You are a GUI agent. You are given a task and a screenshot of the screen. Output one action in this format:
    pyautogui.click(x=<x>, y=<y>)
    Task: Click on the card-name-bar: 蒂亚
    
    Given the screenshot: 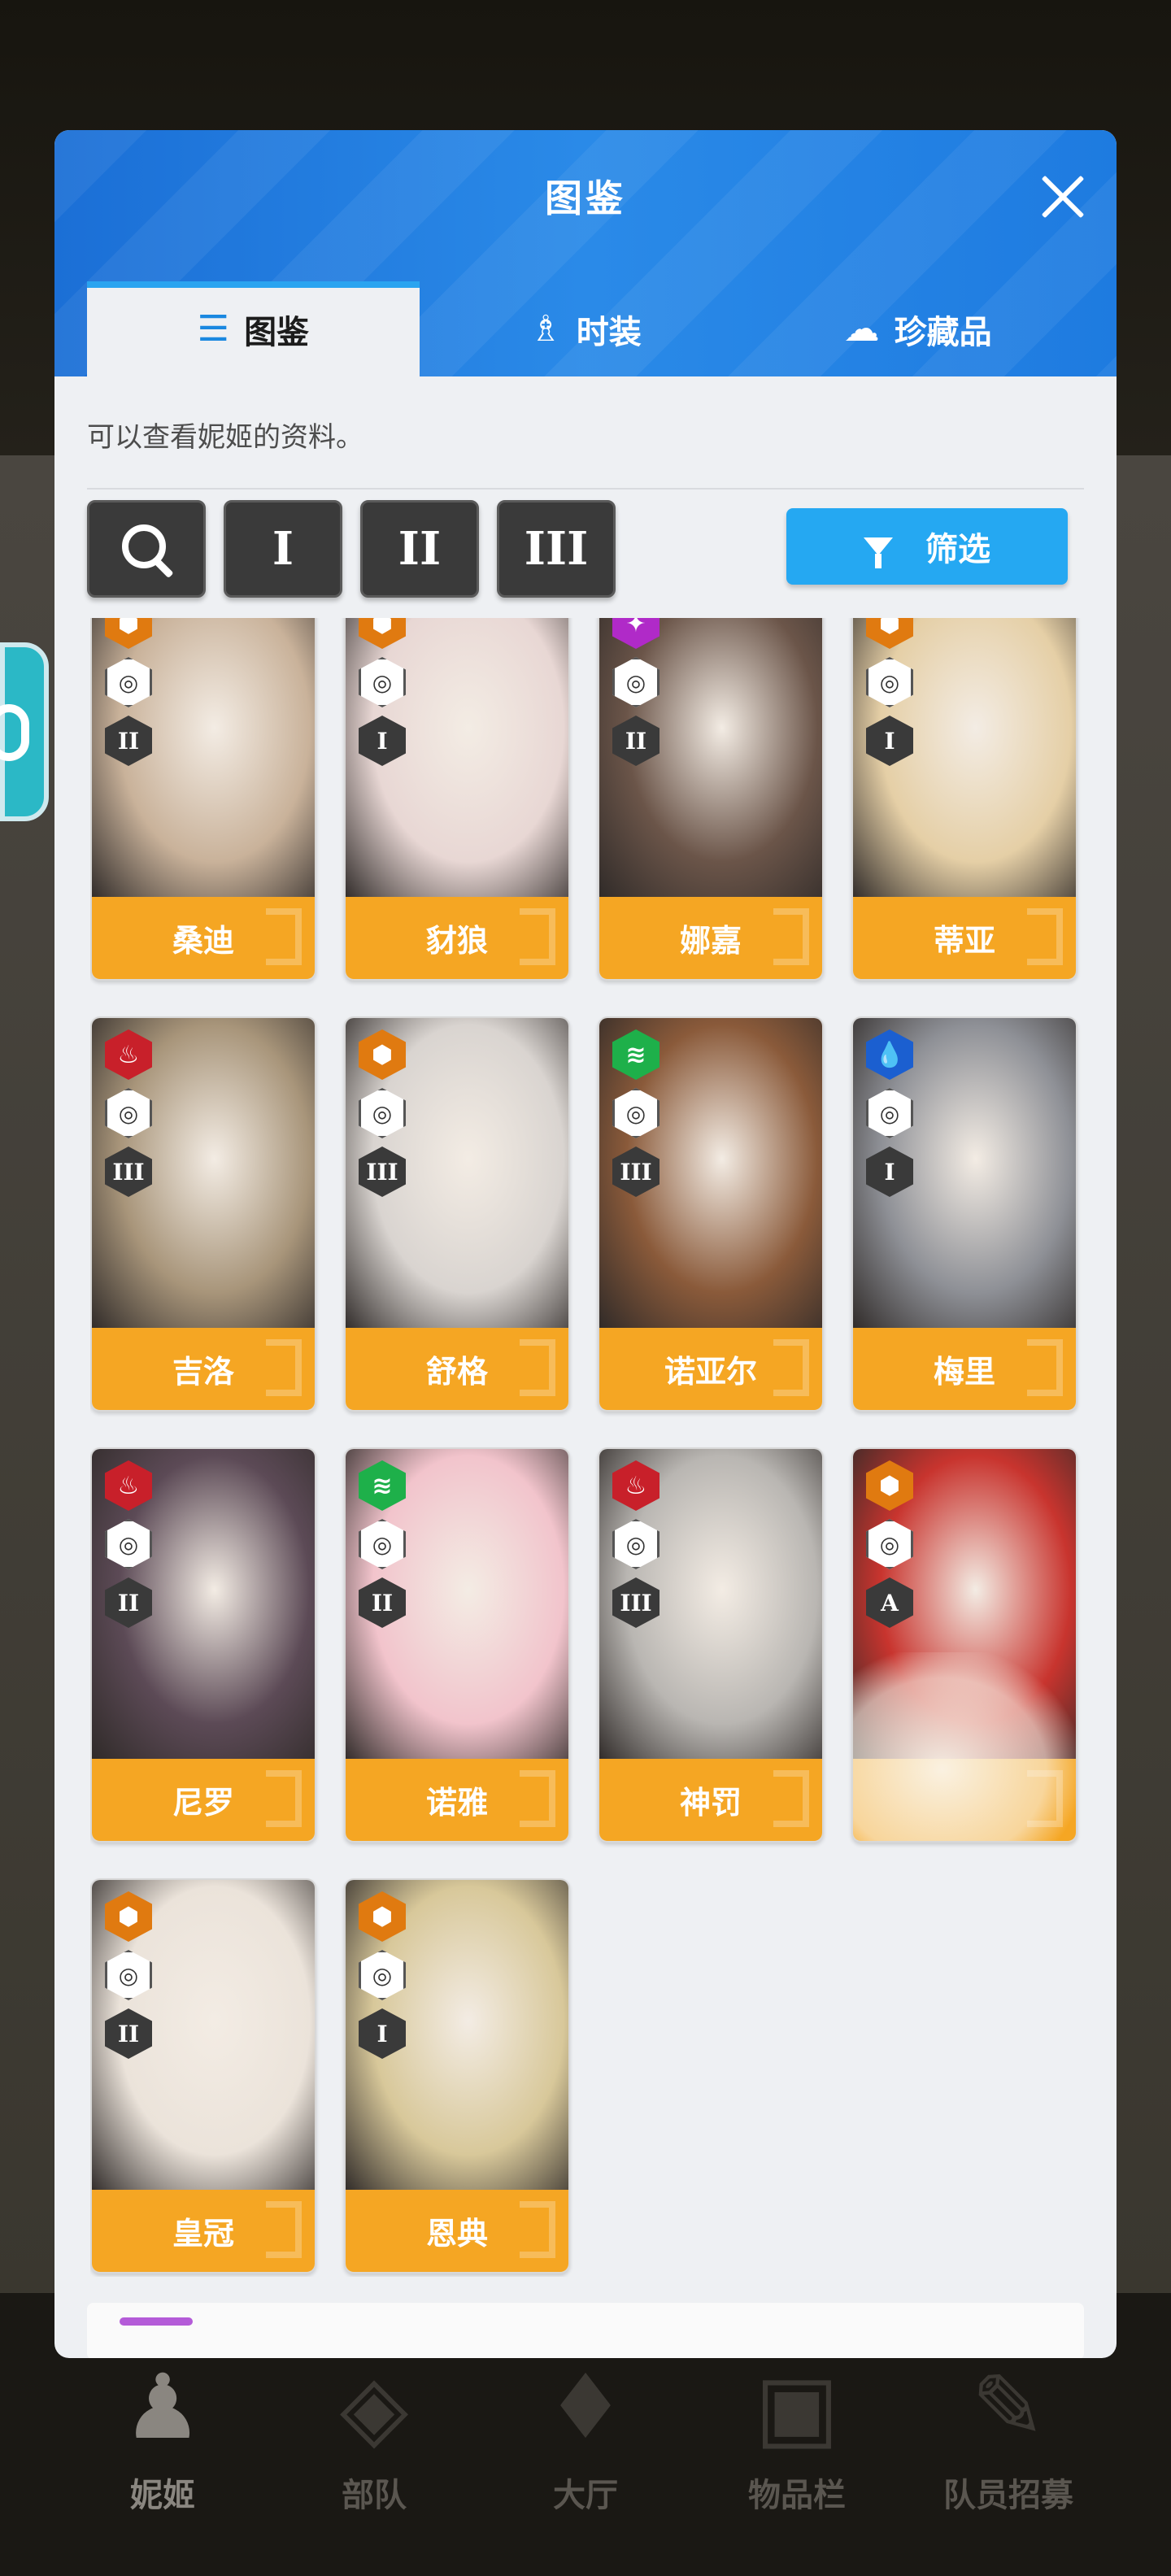 What is the action you would take?
    pyautogui.click(x=964, y=938)
    